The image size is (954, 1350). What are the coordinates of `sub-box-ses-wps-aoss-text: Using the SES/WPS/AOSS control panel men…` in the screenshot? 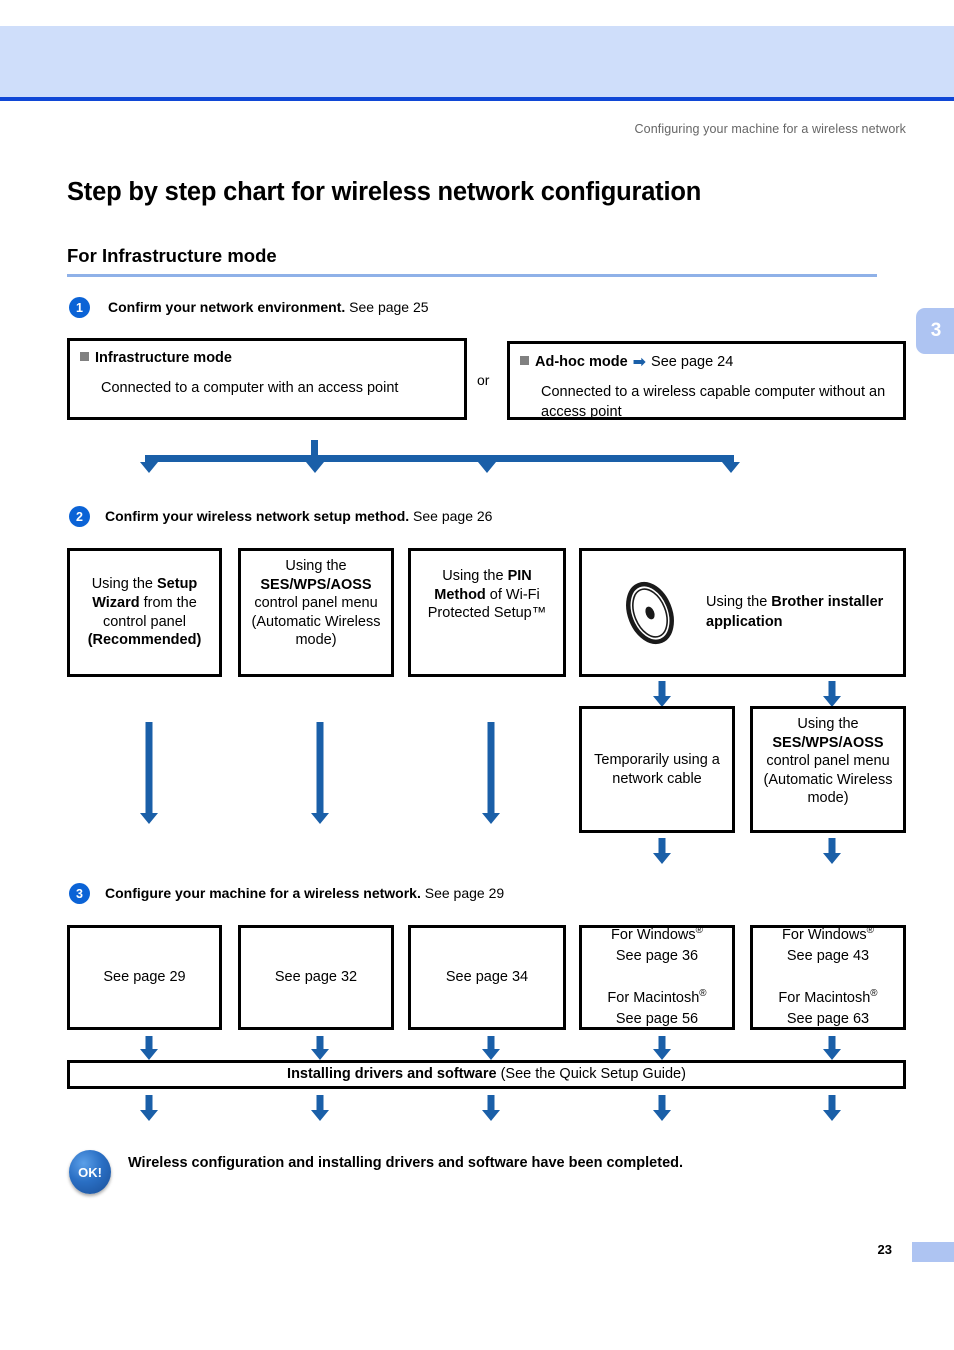 It's located at (828, 761).